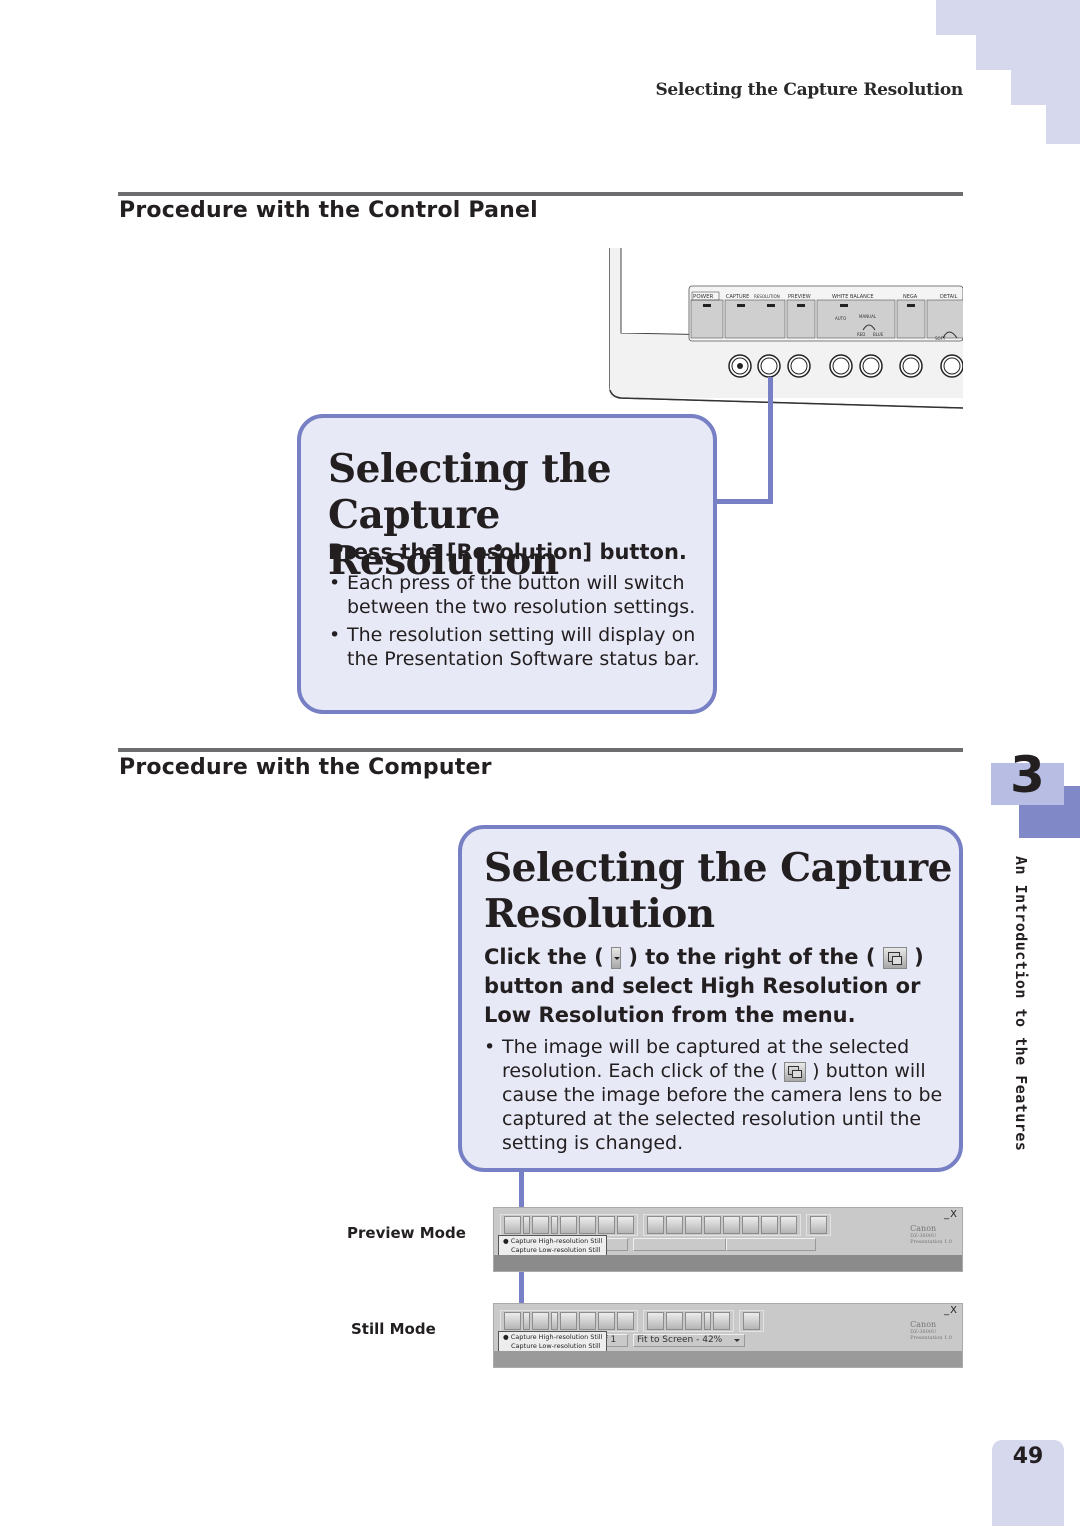 The image size is (1080, 1526). What do you see at coordinates (1021, 1004) in the screenshot?
I see `chapter-title: An Introduction to the Features` at bounding box center [1021, 1004].